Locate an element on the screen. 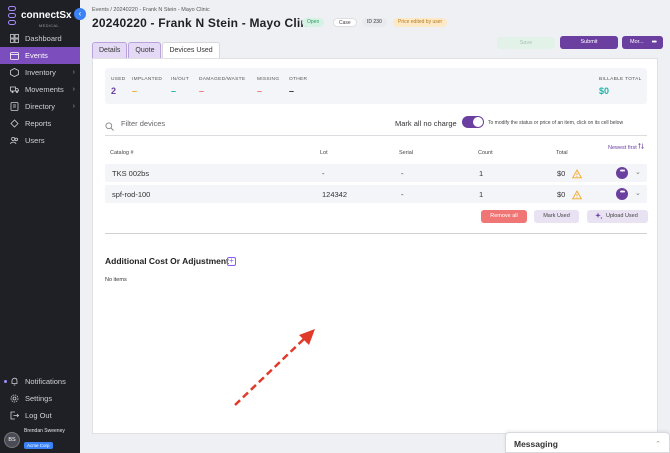 This screenshot has width=670, height=453. column-header-count: Count is located at coordinates (485, 153).